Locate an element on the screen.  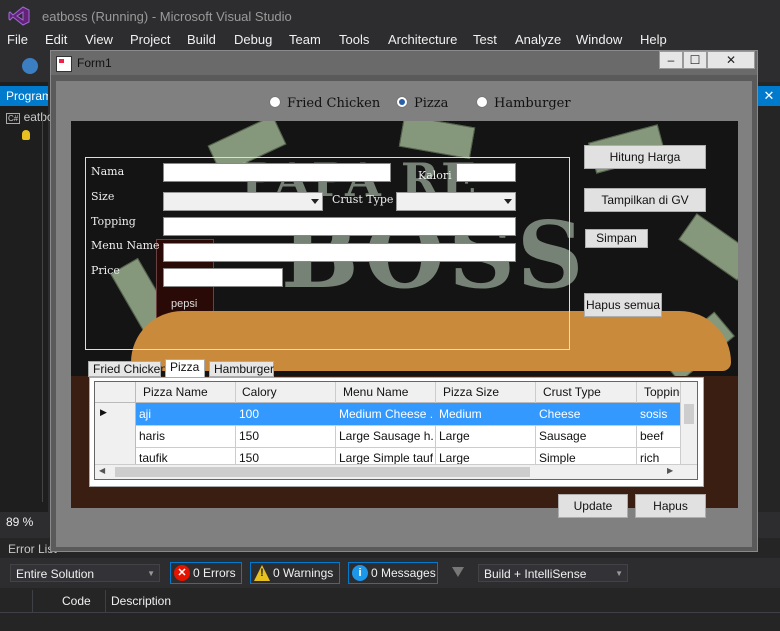
cell-pizza-name: aji is located at coordinates (186, 414).